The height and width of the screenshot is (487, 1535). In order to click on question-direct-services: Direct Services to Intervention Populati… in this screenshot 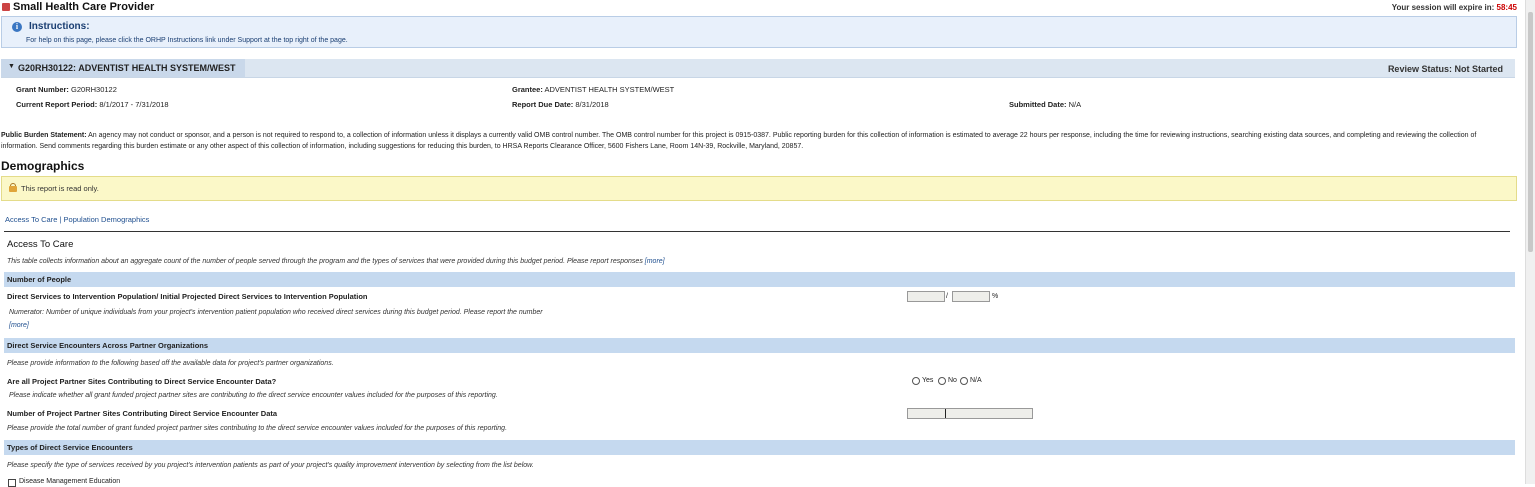, I will do `click(187, 296)`.